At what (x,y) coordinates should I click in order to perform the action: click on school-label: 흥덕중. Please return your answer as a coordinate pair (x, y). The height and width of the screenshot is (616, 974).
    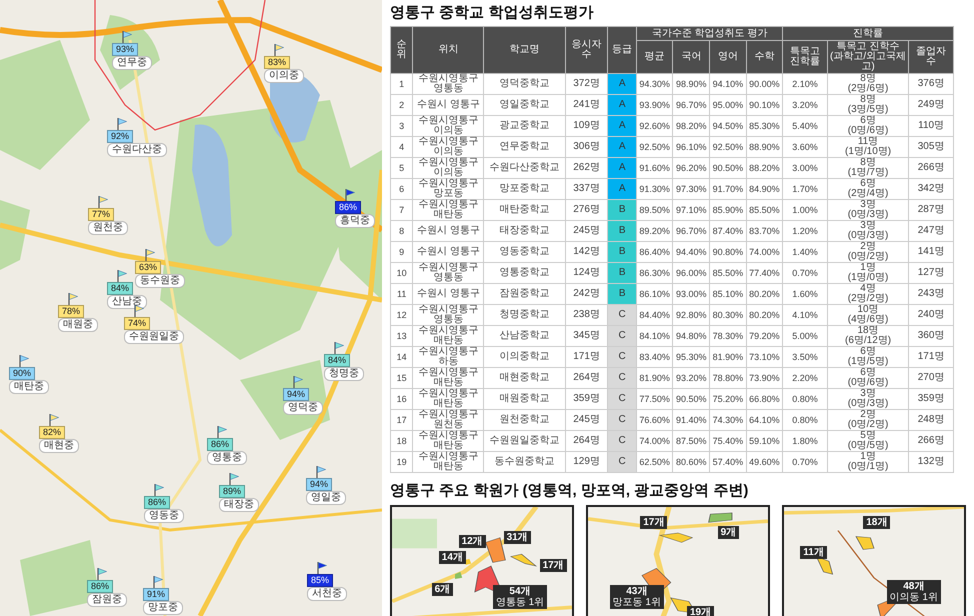
    Looking at the image, I should click on (355, 221).